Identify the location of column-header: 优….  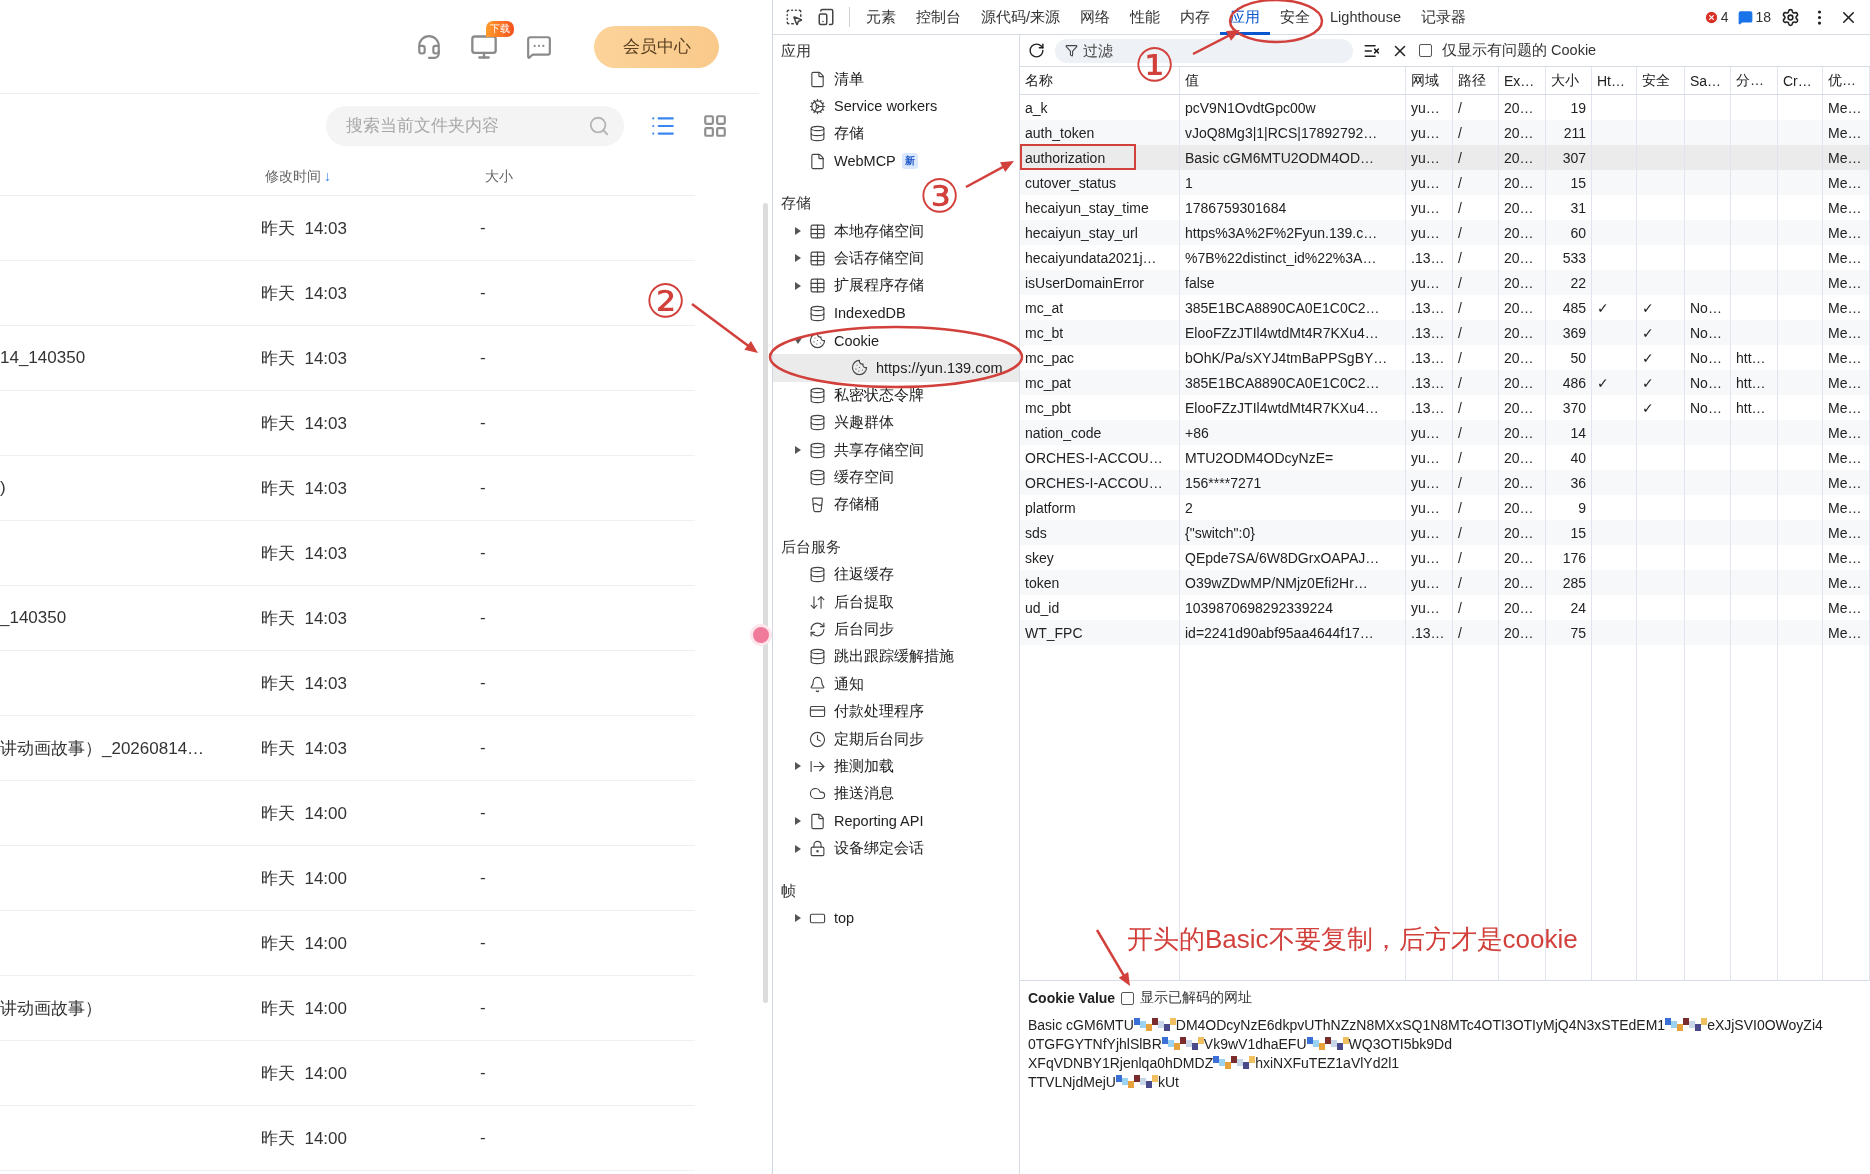
(1846, 80).